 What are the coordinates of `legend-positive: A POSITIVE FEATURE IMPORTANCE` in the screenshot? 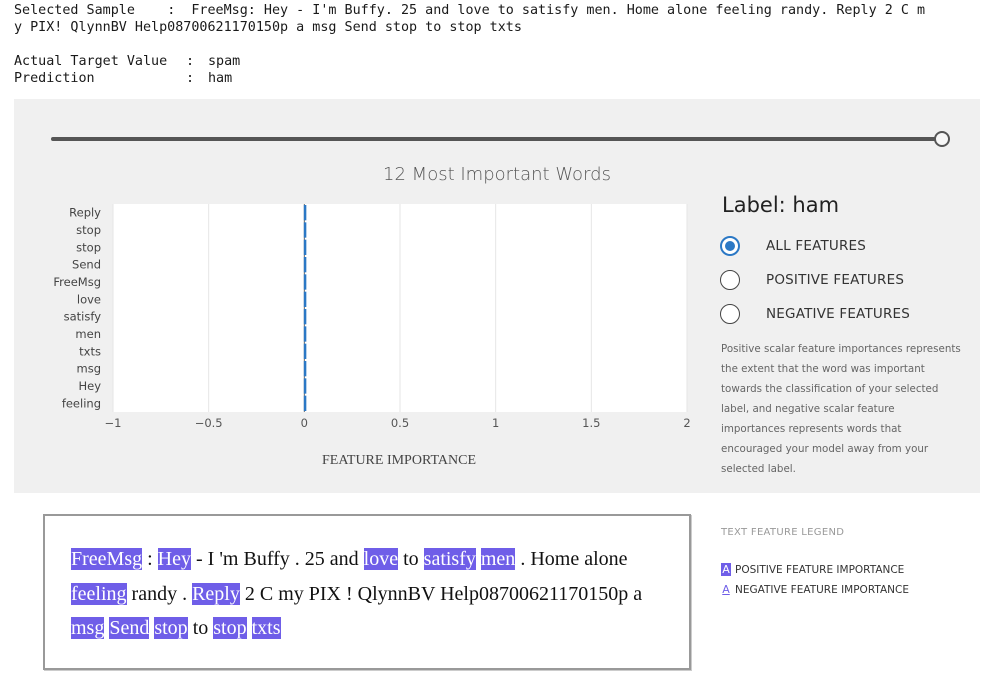 It's located at (812, 569).